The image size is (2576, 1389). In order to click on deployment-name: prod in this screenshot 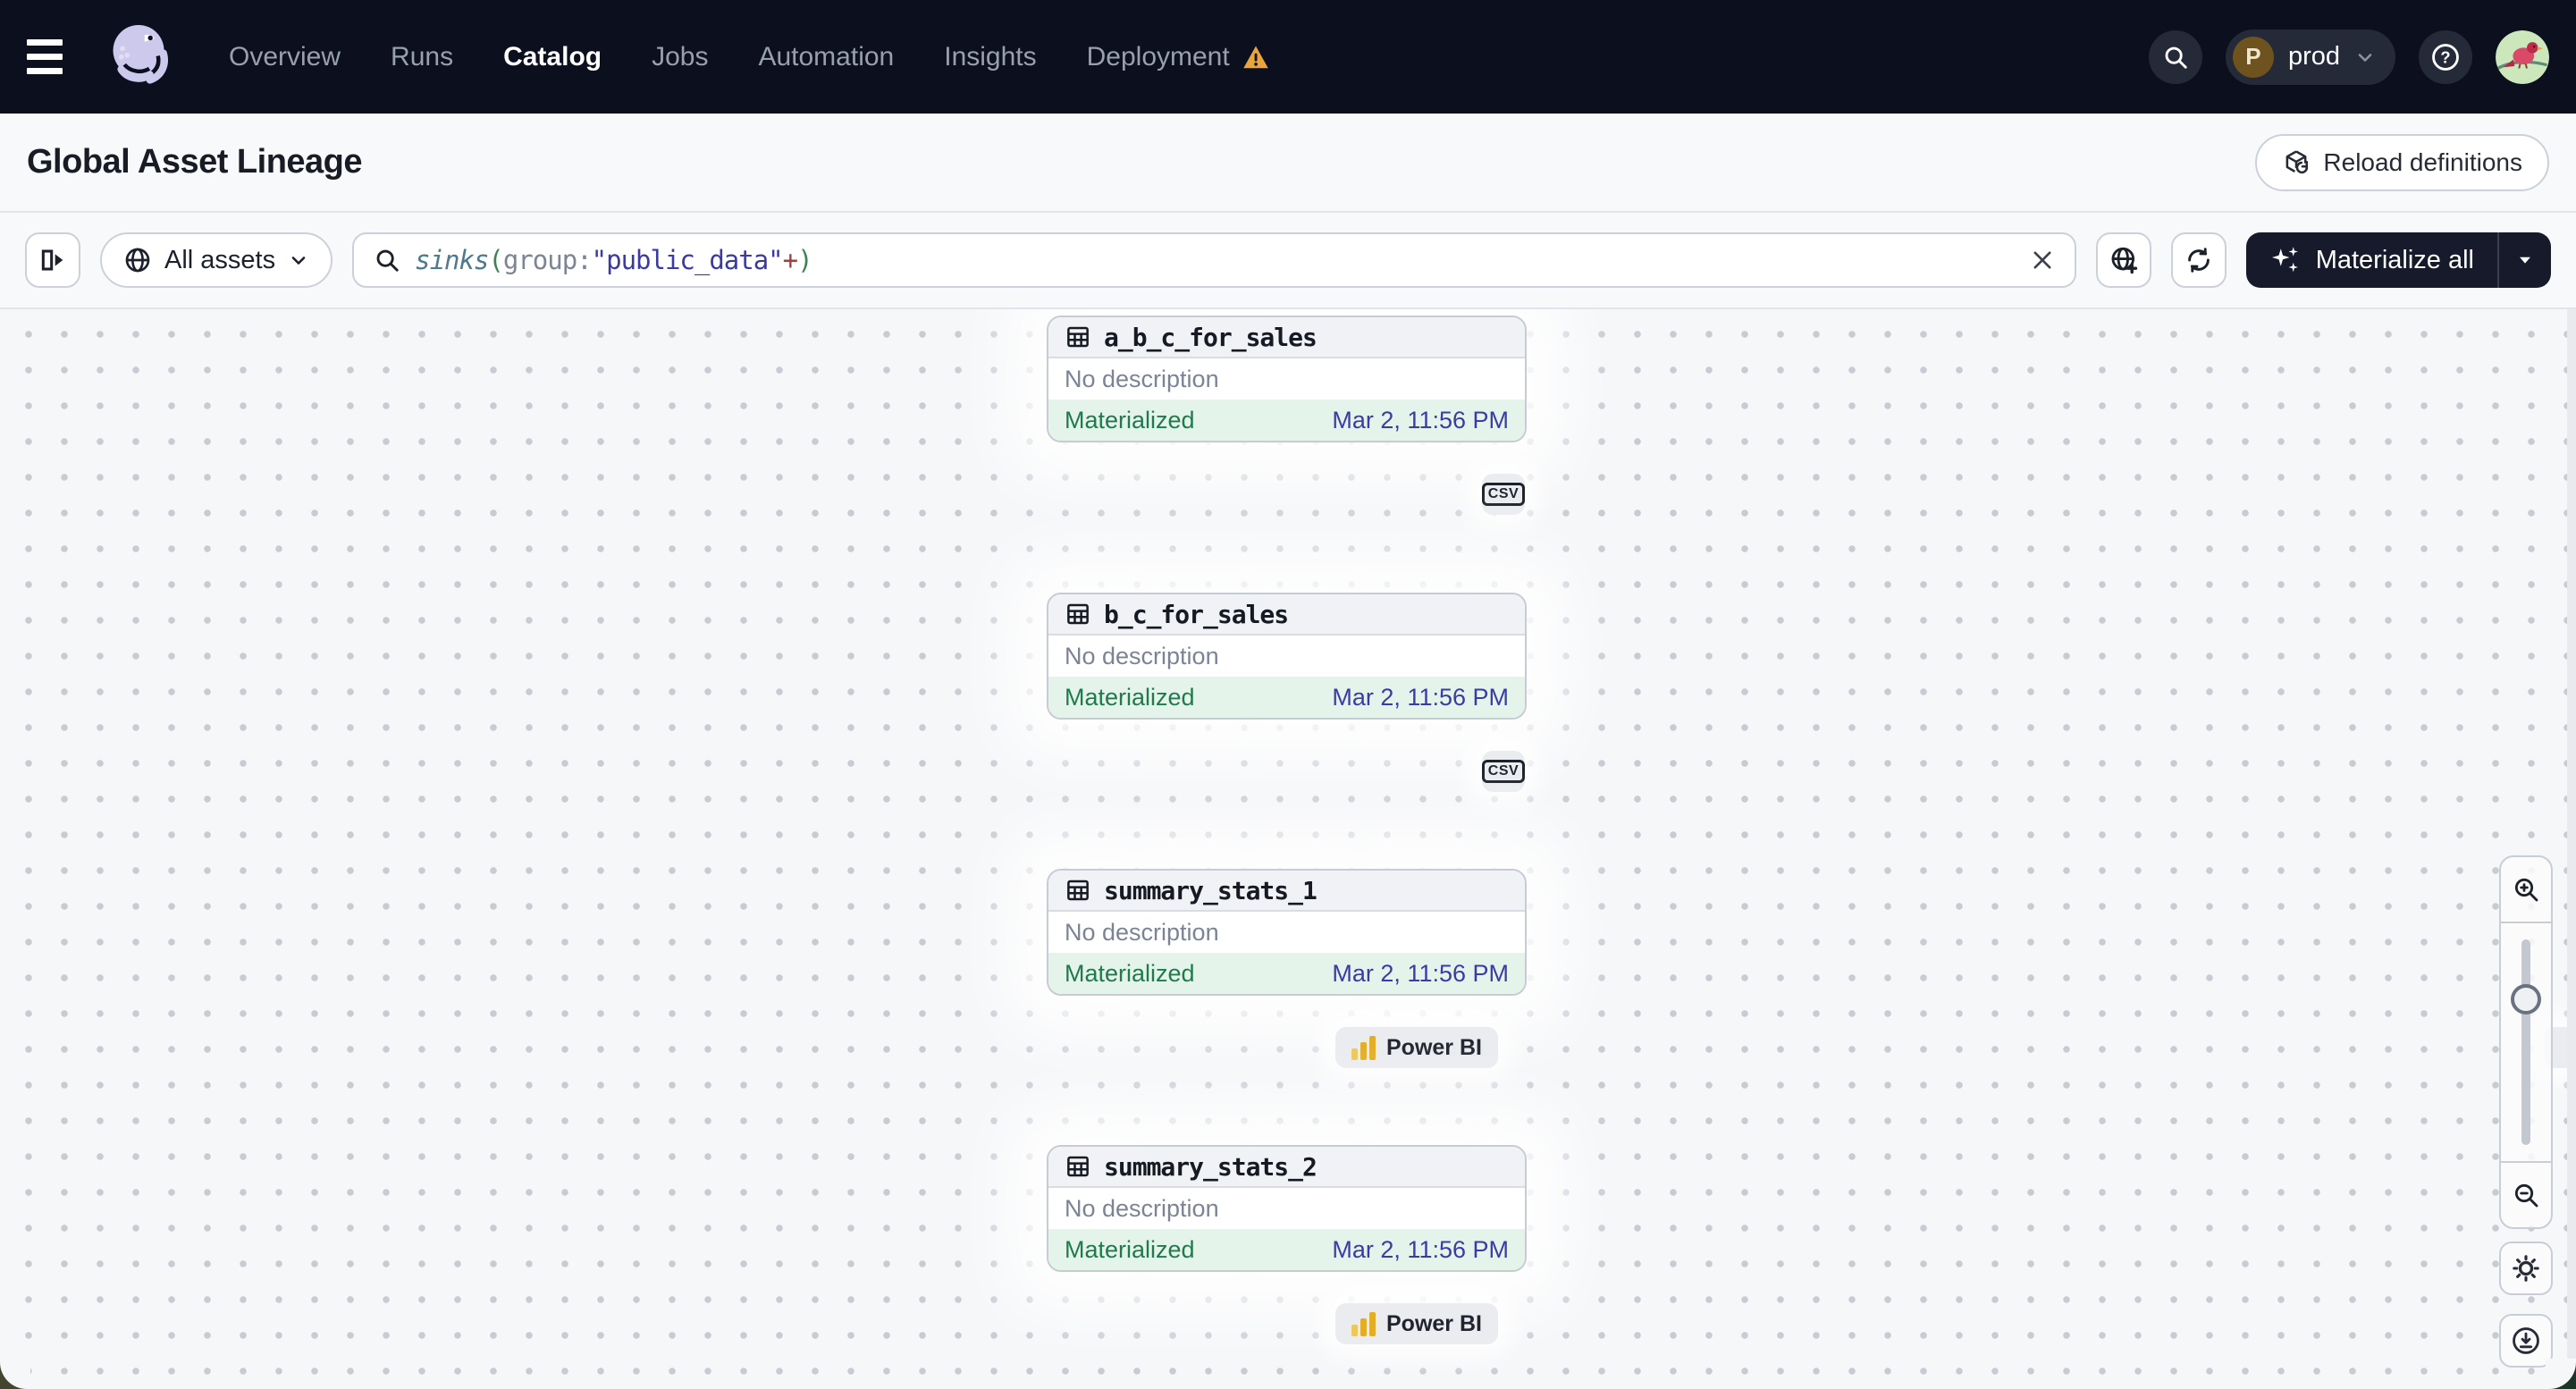, I will do `click(2314, 56)`.